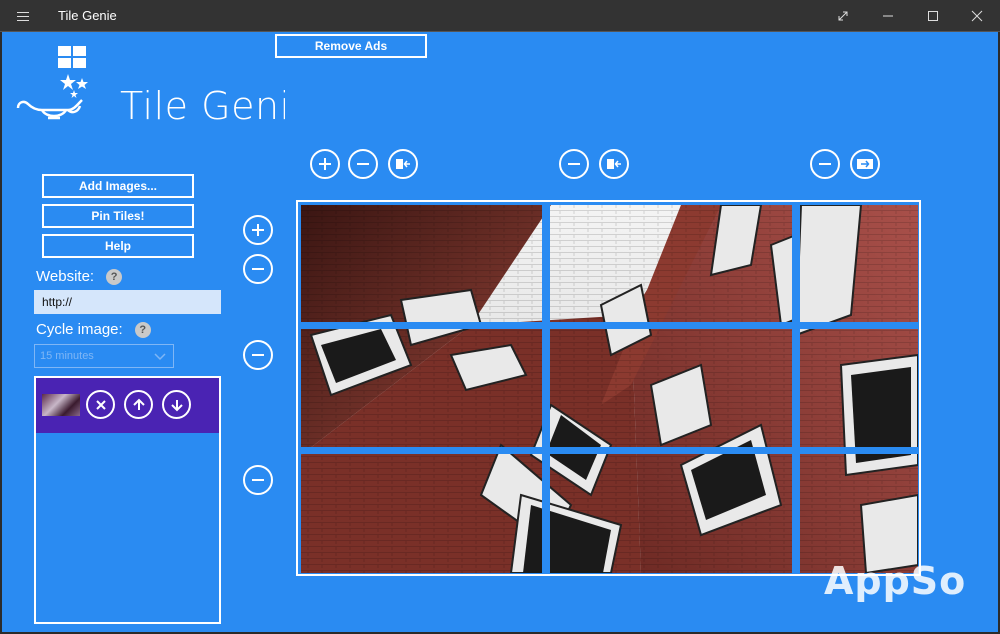  What do you see at coordinates (87, 15) in the screenshot?
I see `window-title: Tile Genie` at bounding box center [87, 15].